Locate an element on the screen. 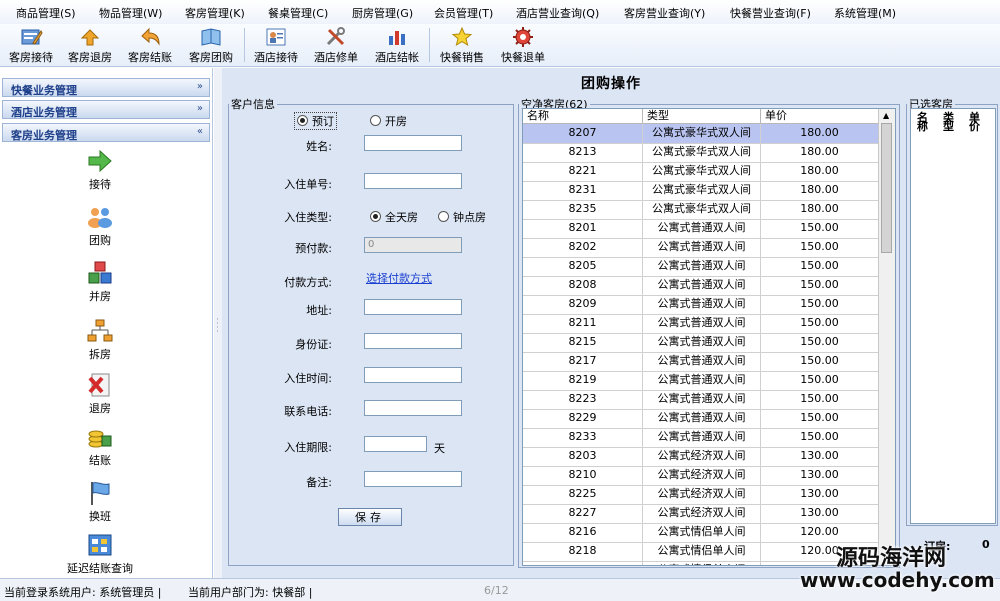 Image resolution: width=1000 pixels, height=601 pixels. room-group-buy-button: 客房团购 is located at coordinates (211, 45).